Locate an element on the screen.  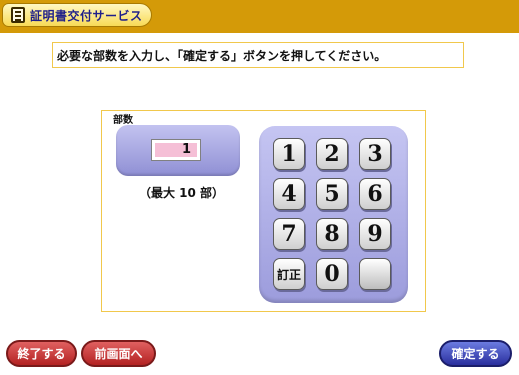
document-icon is located at coordinates (18, 15).